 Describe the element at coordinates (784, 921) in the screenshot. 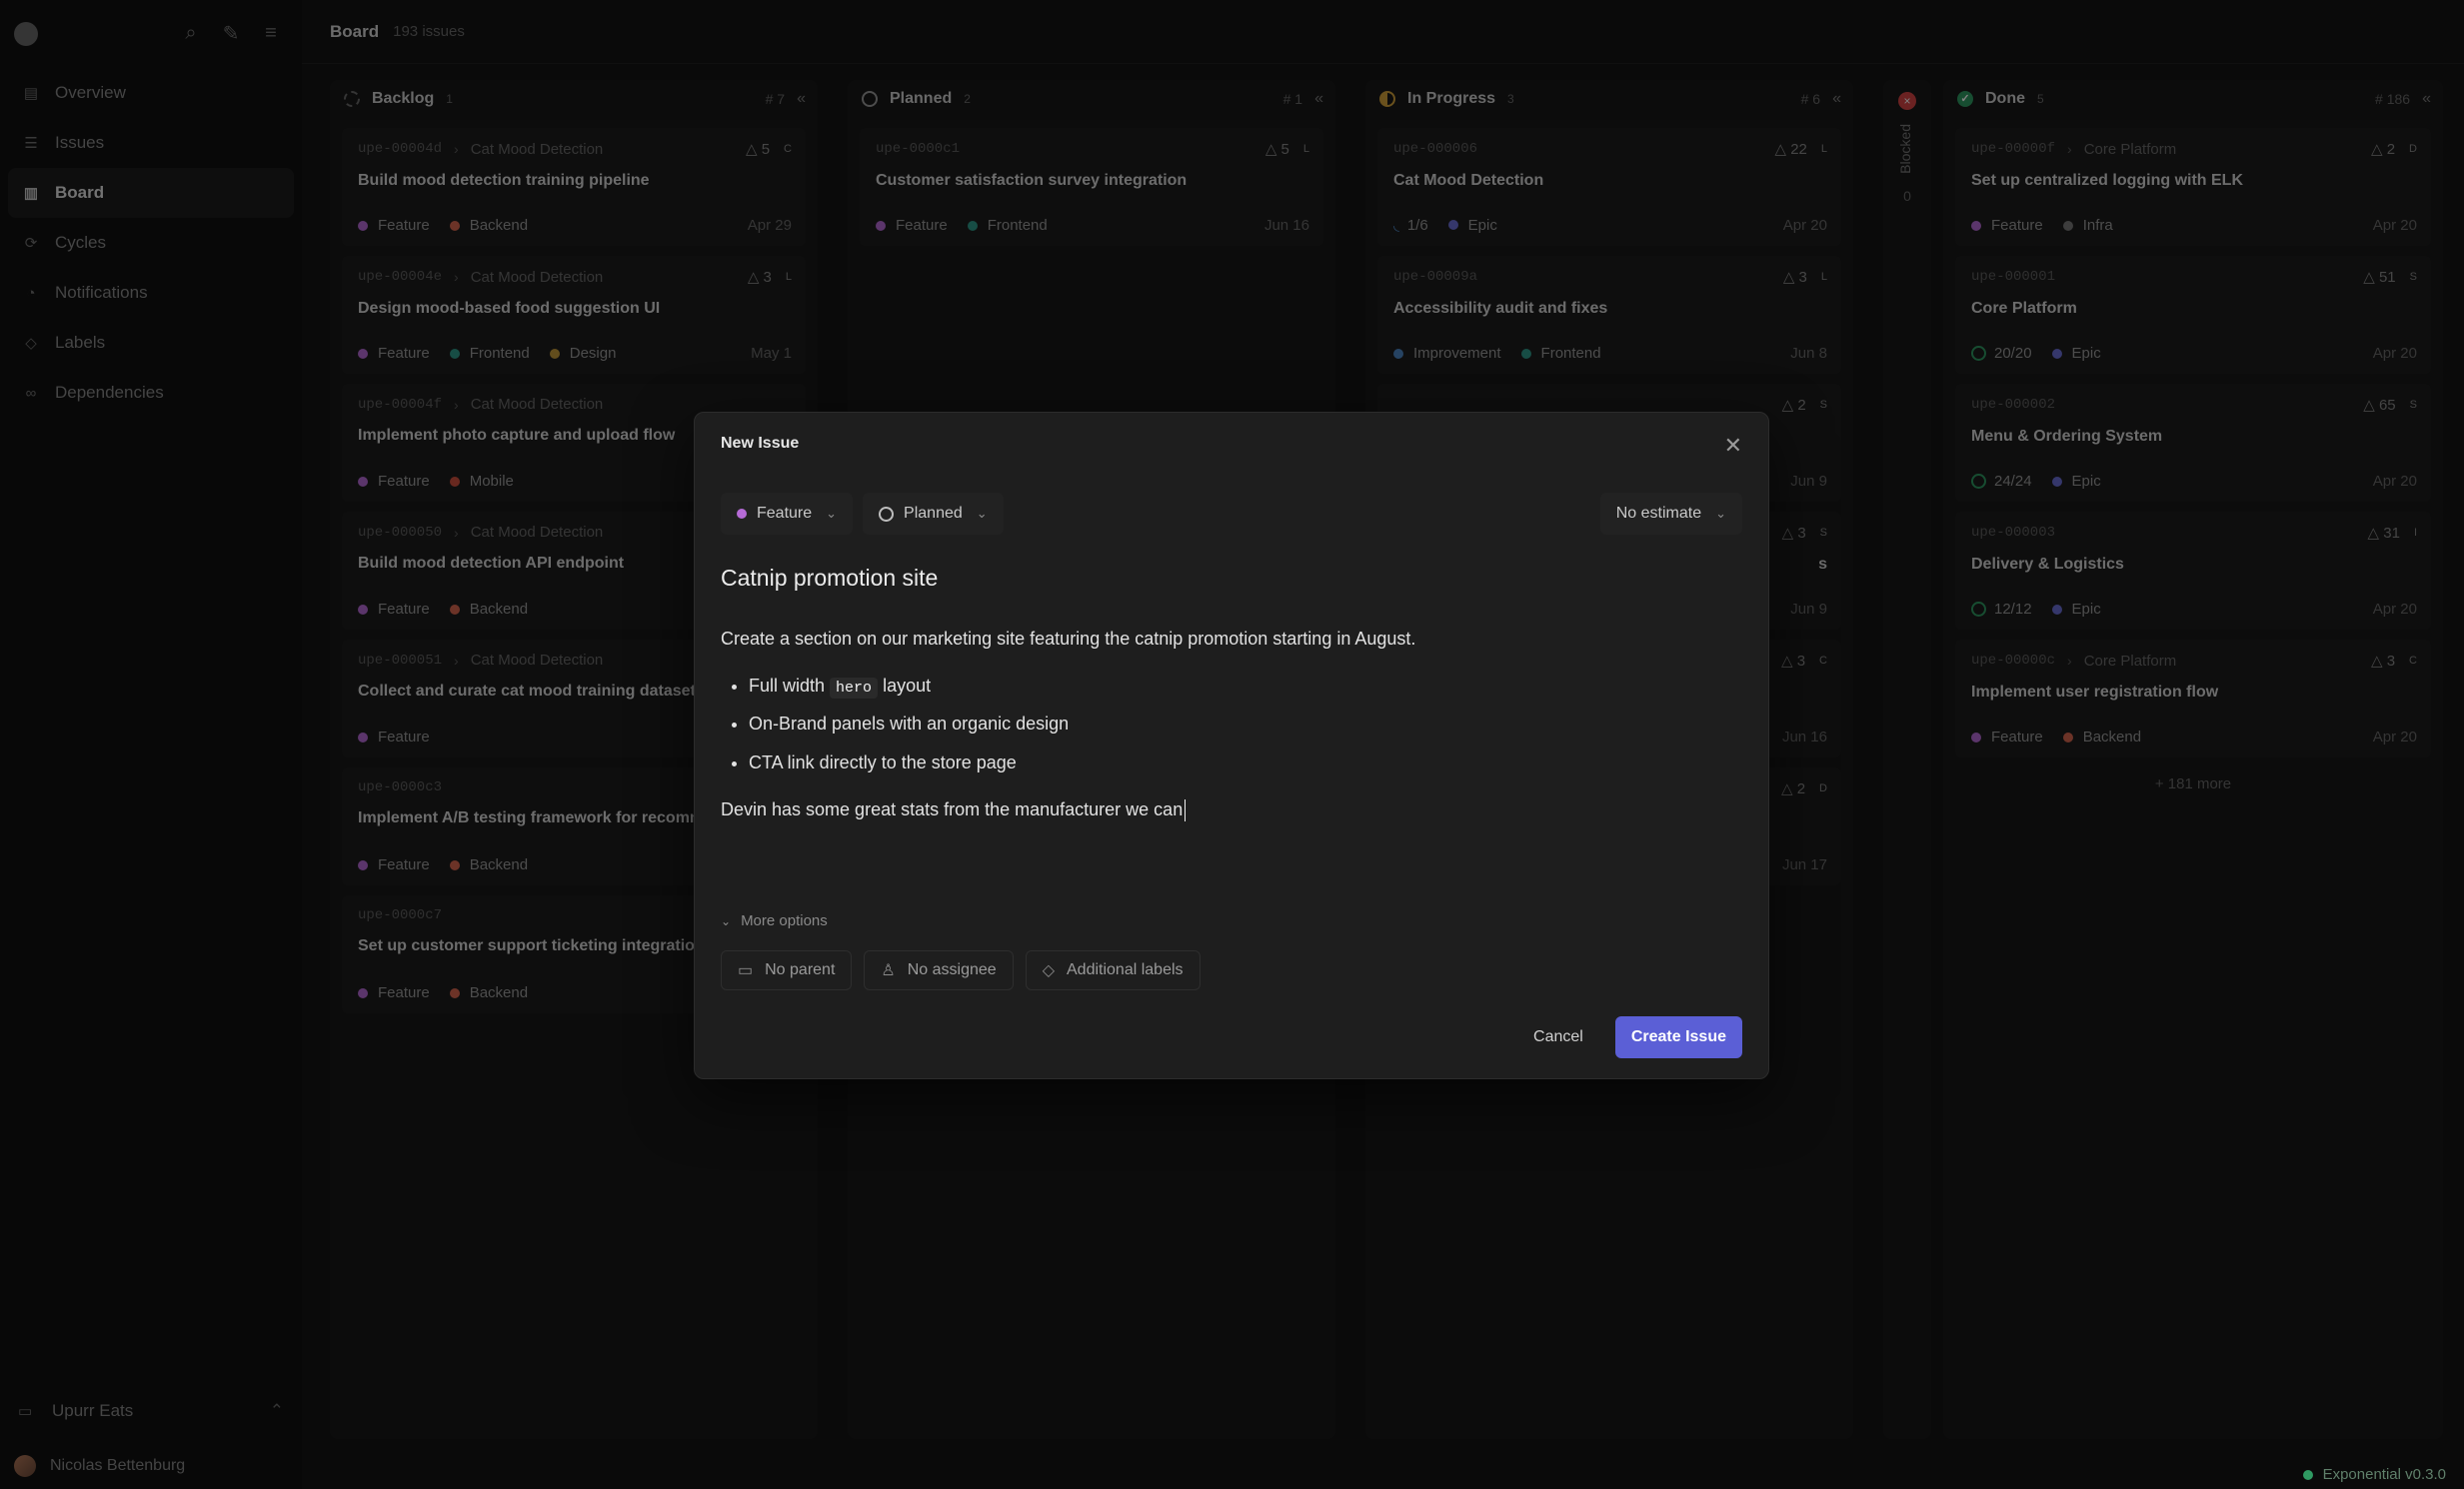

I see `more-options-label: More options` at that location.